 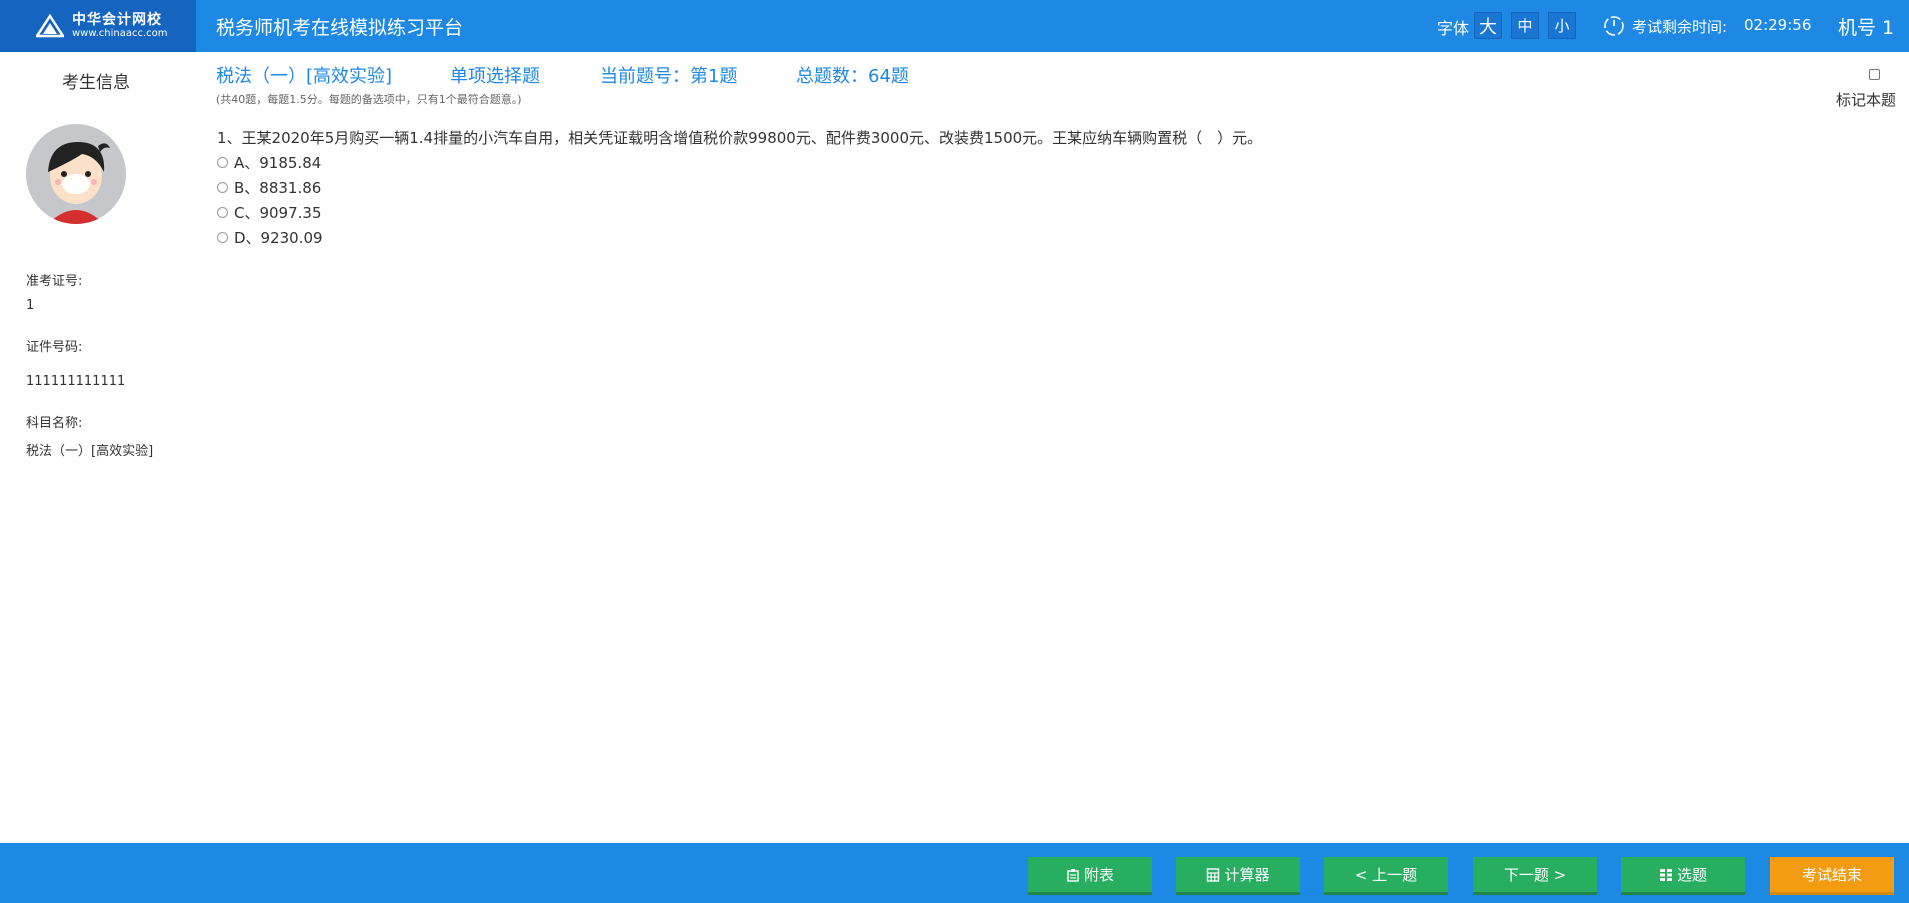 What do you see at coordinates (54, 423) in the screenshot?
I see `subject-label: 科目名称:` at bounding box center [54, 423].